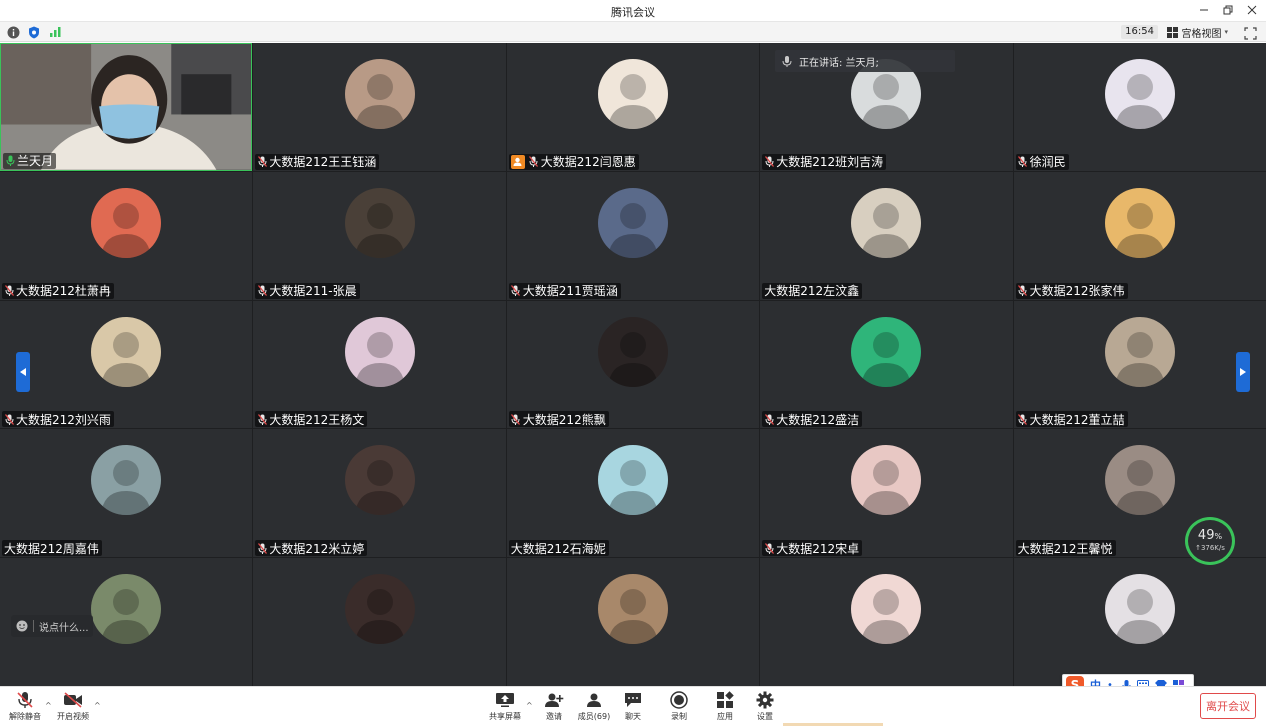  I want to click on participant-tile: 大数据212熊飘, so click(633, 364).